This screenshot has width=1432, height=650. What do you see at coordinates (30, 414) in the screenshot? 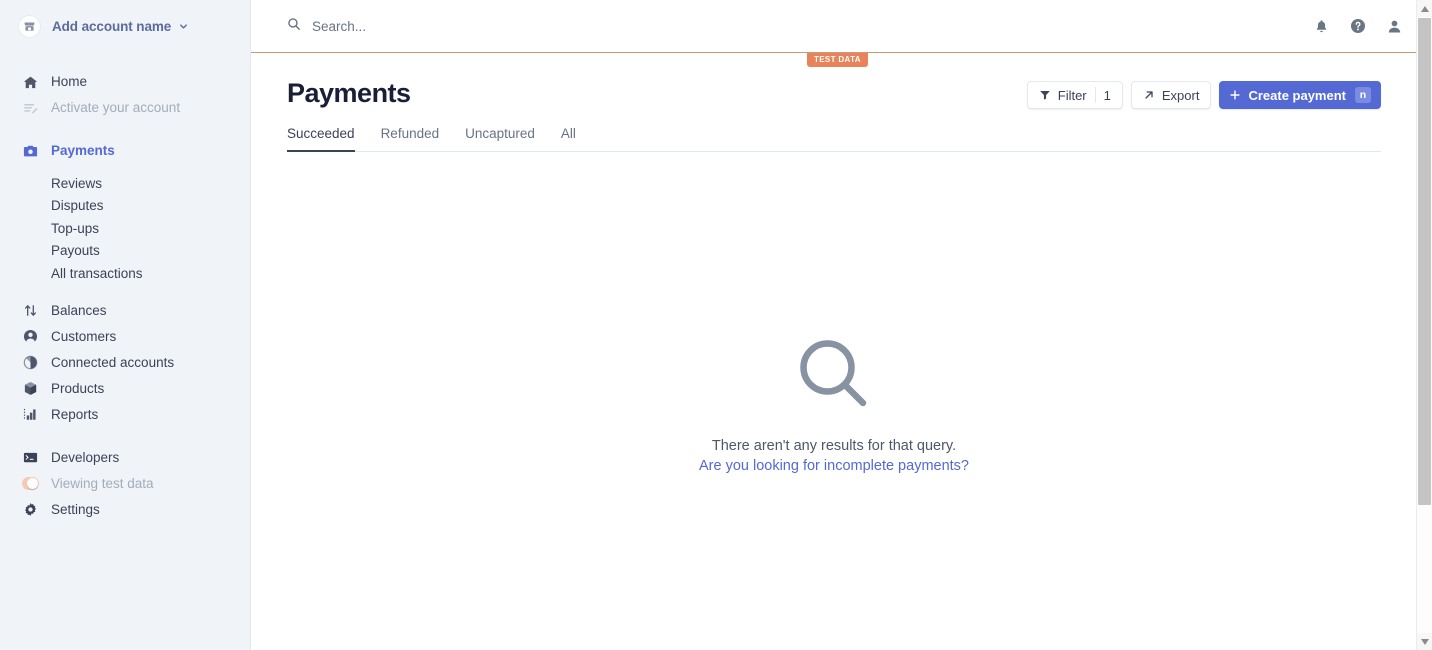
I see `reports-icon` at bounding box center [30, 414].